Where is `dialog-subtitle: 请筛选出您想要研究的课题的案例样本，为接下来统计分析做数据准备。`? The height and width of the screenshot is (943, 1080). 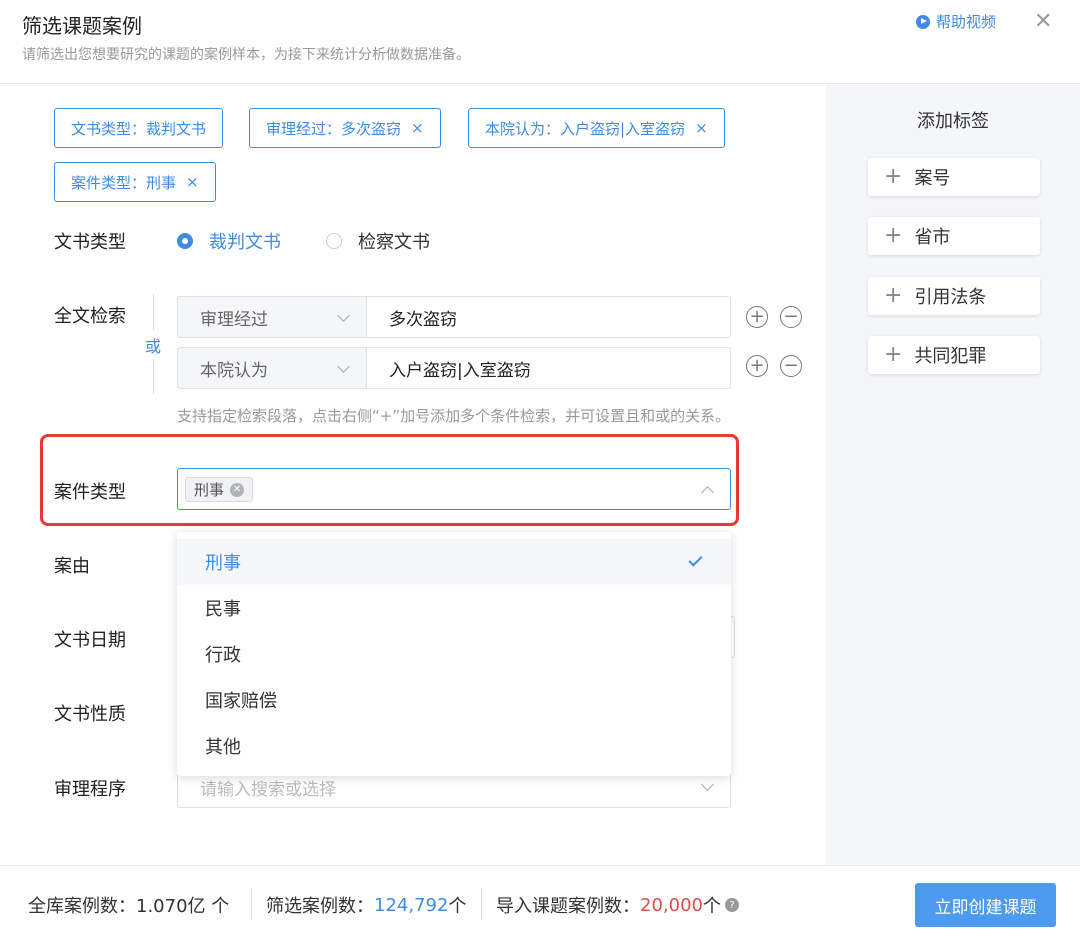 dialog-subtitle: 请筛选出您想要研究的课题的案例样本，为接下来统计分析做数据准备。 is located at coordinates (246, 55).